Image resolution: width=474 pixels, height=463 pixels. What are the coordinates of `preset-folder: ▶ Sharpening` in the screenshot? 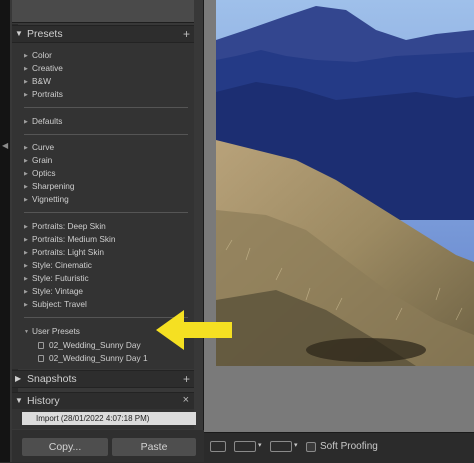 It's located at (49, 186).